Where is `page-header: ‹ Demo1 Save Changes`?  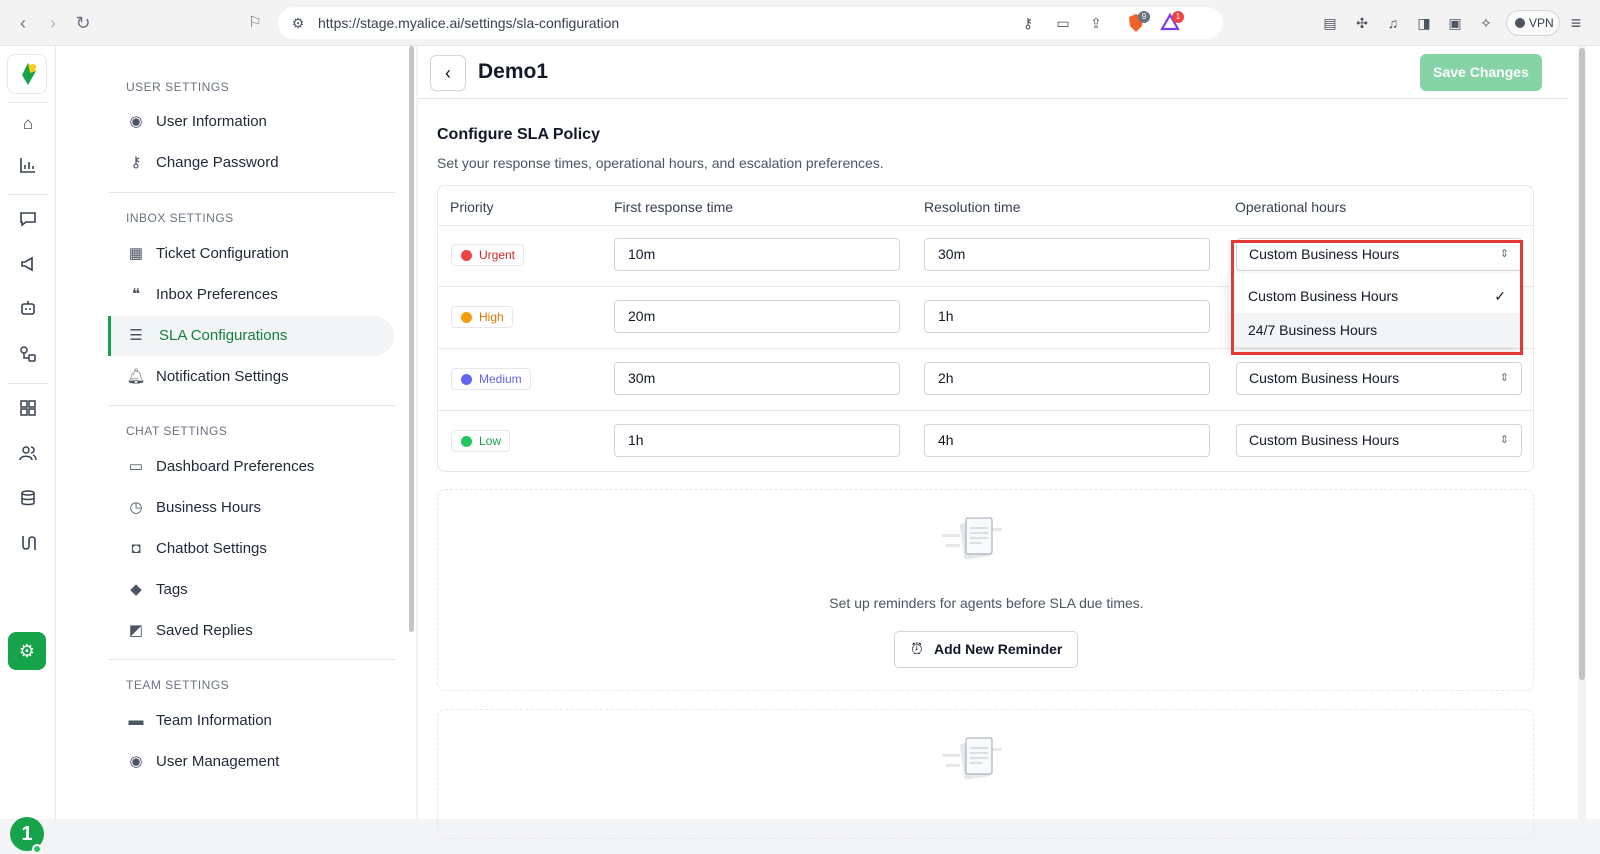 page-header: ‹ Demo1 Save Changes is located at coordinates (993, 72).